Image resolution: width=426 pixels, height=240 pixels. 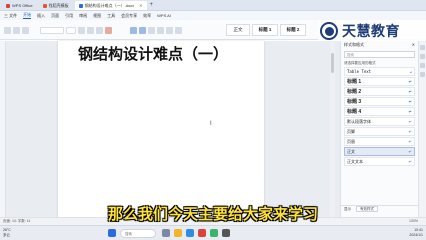 What do you see at coordinates (360, 63) in the screenshot?
I see `panel-subtitle: 请选择要应用的格式` at bounding box center [360, 63].